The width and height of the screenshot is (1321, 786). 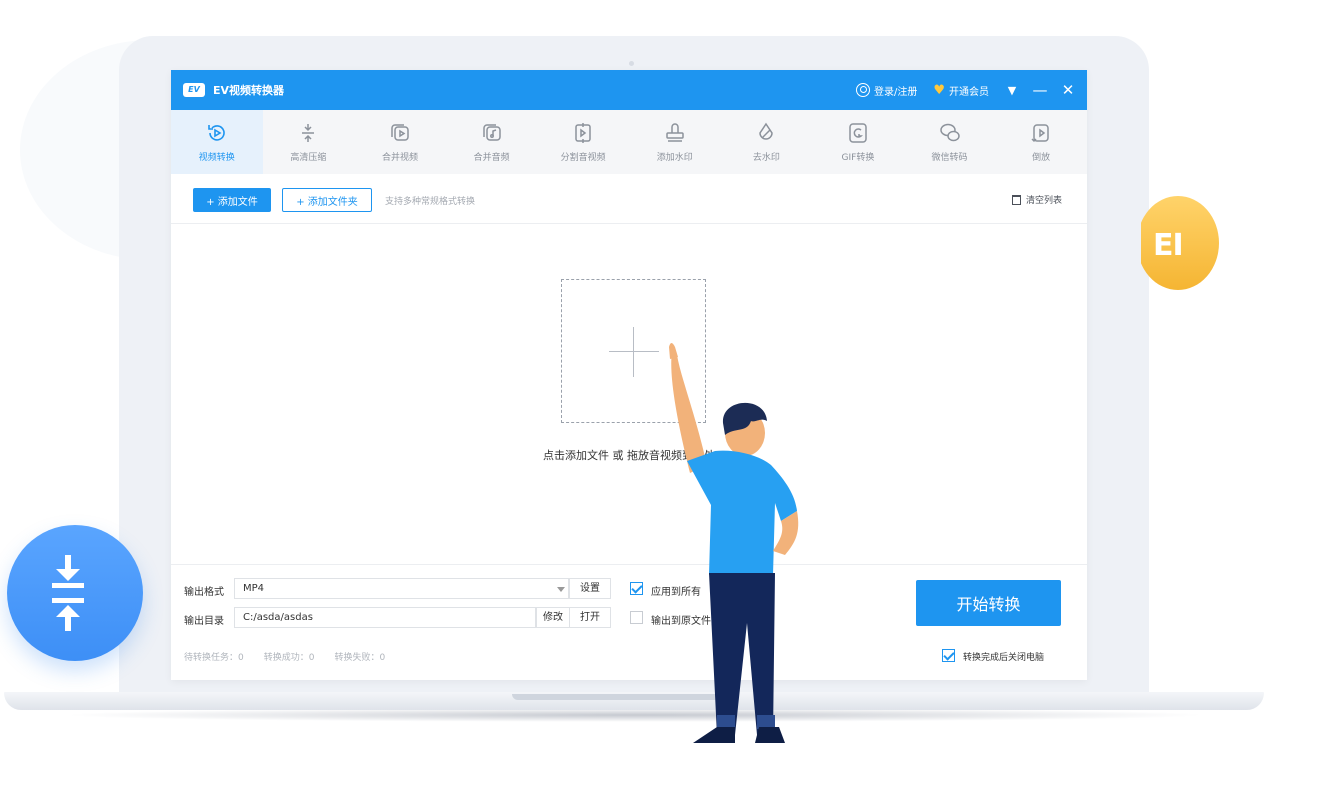 I want to click on tool-reverse: 倒放, so click(x=1041, y=142).